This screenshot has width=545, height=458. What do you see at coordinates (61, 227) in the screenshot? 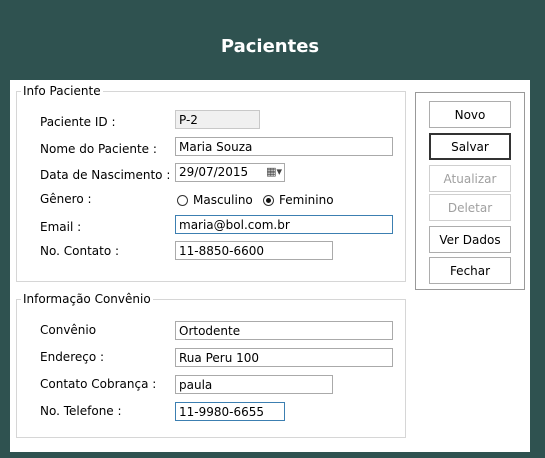
I see `email-label: Email :` at bounding box center [61, 227].